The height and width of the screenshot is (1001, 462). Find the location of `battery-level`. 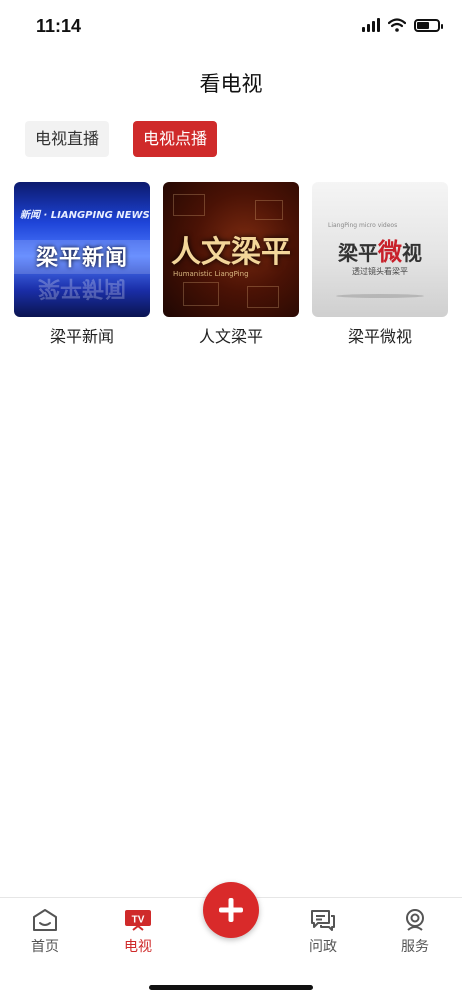

battery-level is located at coordinates (423, 25).